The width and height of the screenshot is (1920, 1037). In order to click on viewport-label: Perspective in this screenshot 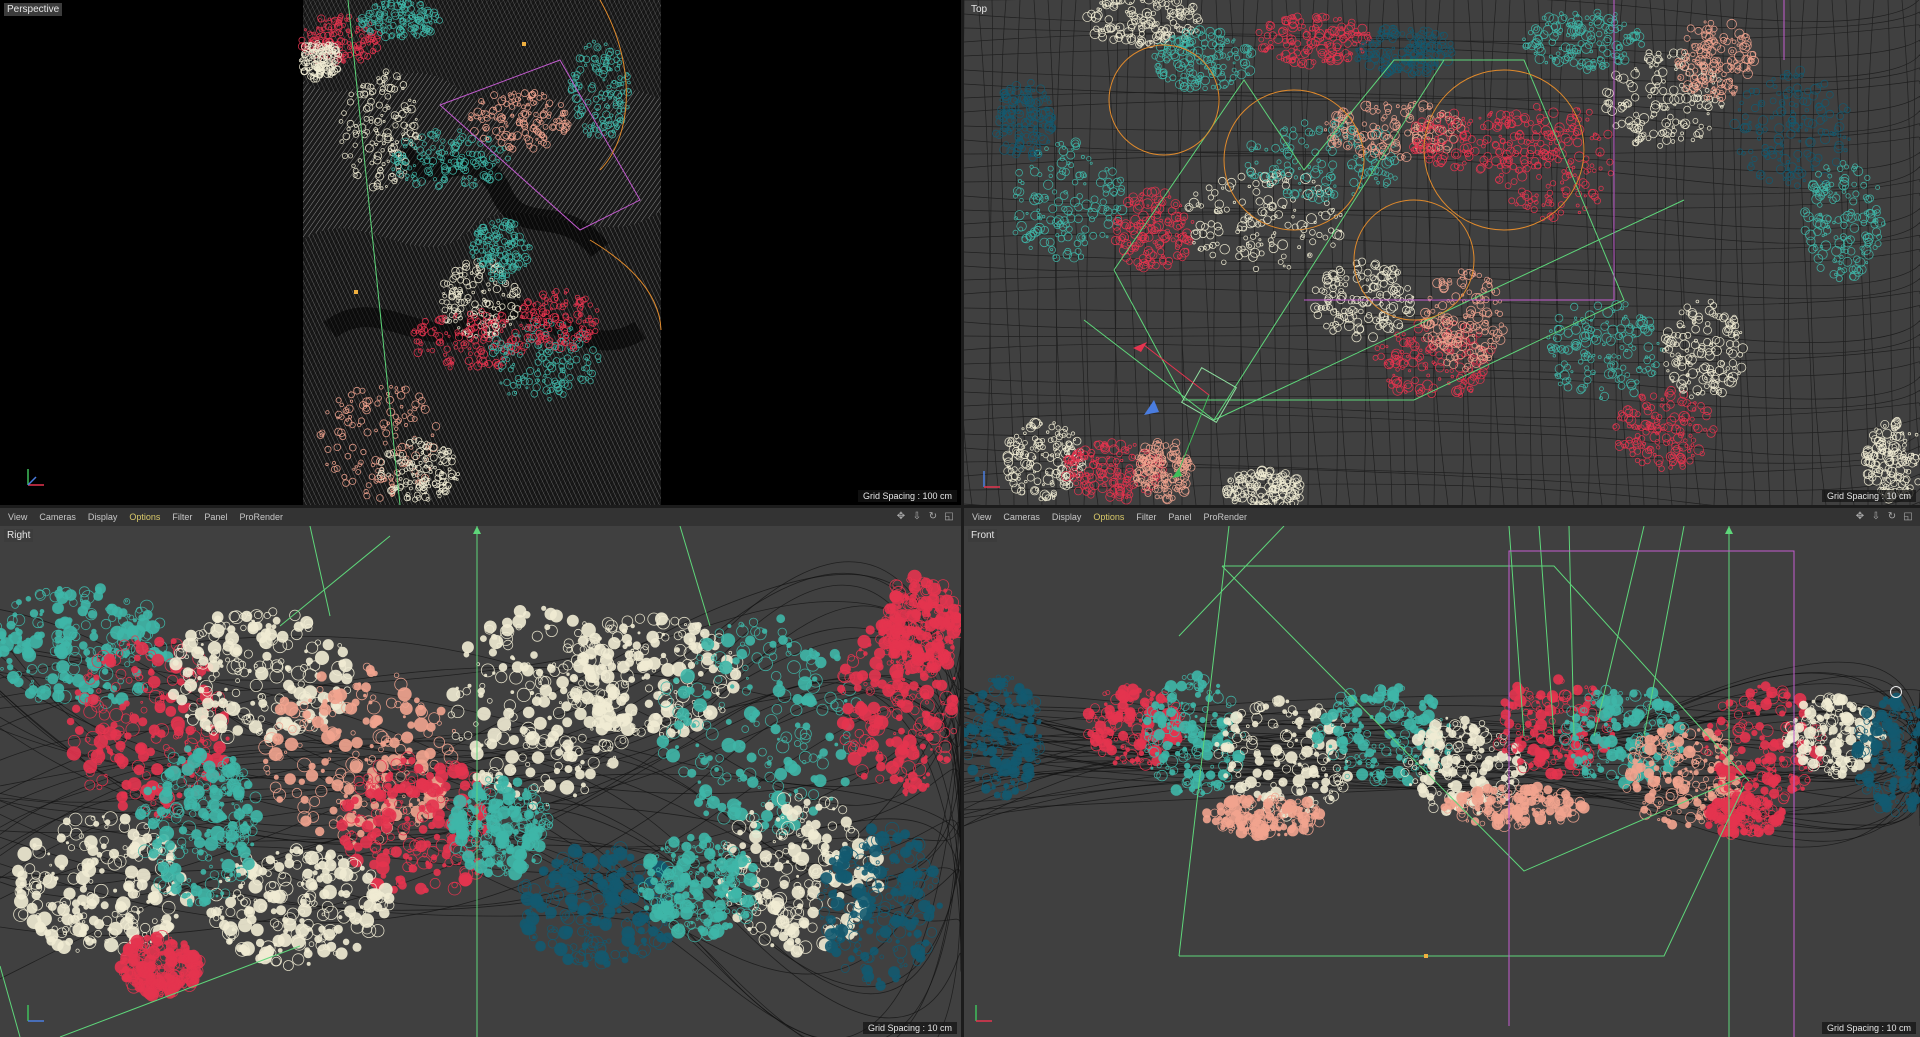, I will do `click(33, 9)`.